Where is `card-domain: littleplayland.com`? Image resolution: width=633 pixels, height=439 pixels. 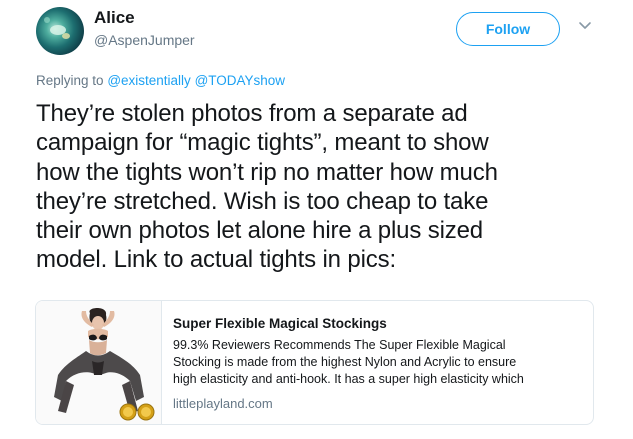 card-domain: littleplayland.com is located at coordinates (223, 403).